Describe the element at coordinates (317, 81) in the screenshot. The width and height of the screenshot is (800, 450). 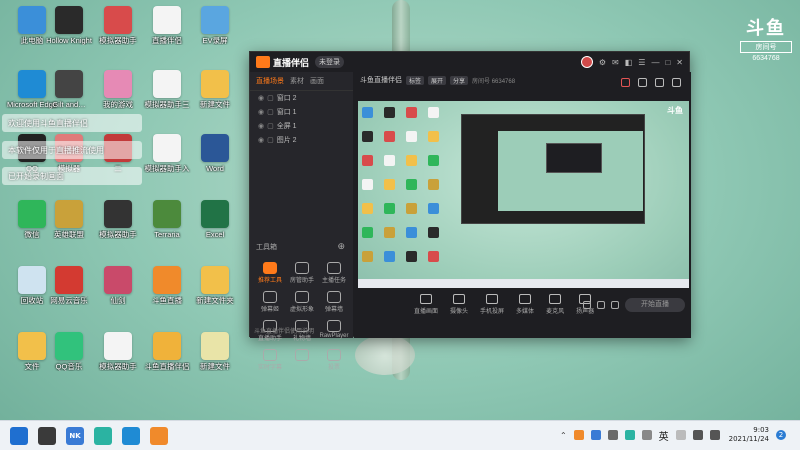
I see `tab-canvas: 画面` at that location.